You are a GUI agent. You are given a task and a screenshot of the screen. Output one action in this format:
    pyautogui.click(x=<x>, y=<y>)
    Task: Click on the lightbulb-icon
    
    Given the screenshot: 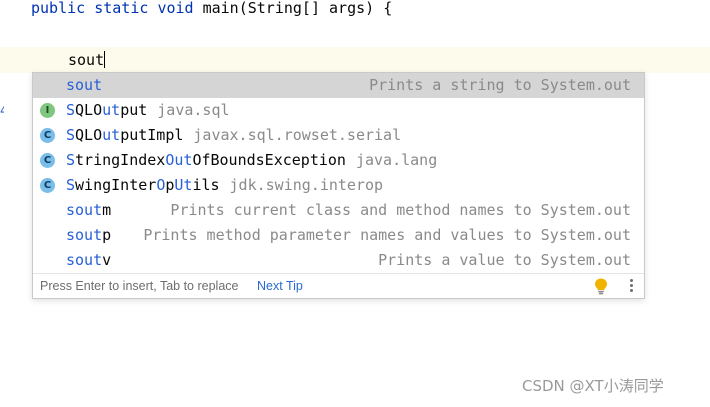 What is the action you would take?
    pyautogui.click(x=601, y=286)
    